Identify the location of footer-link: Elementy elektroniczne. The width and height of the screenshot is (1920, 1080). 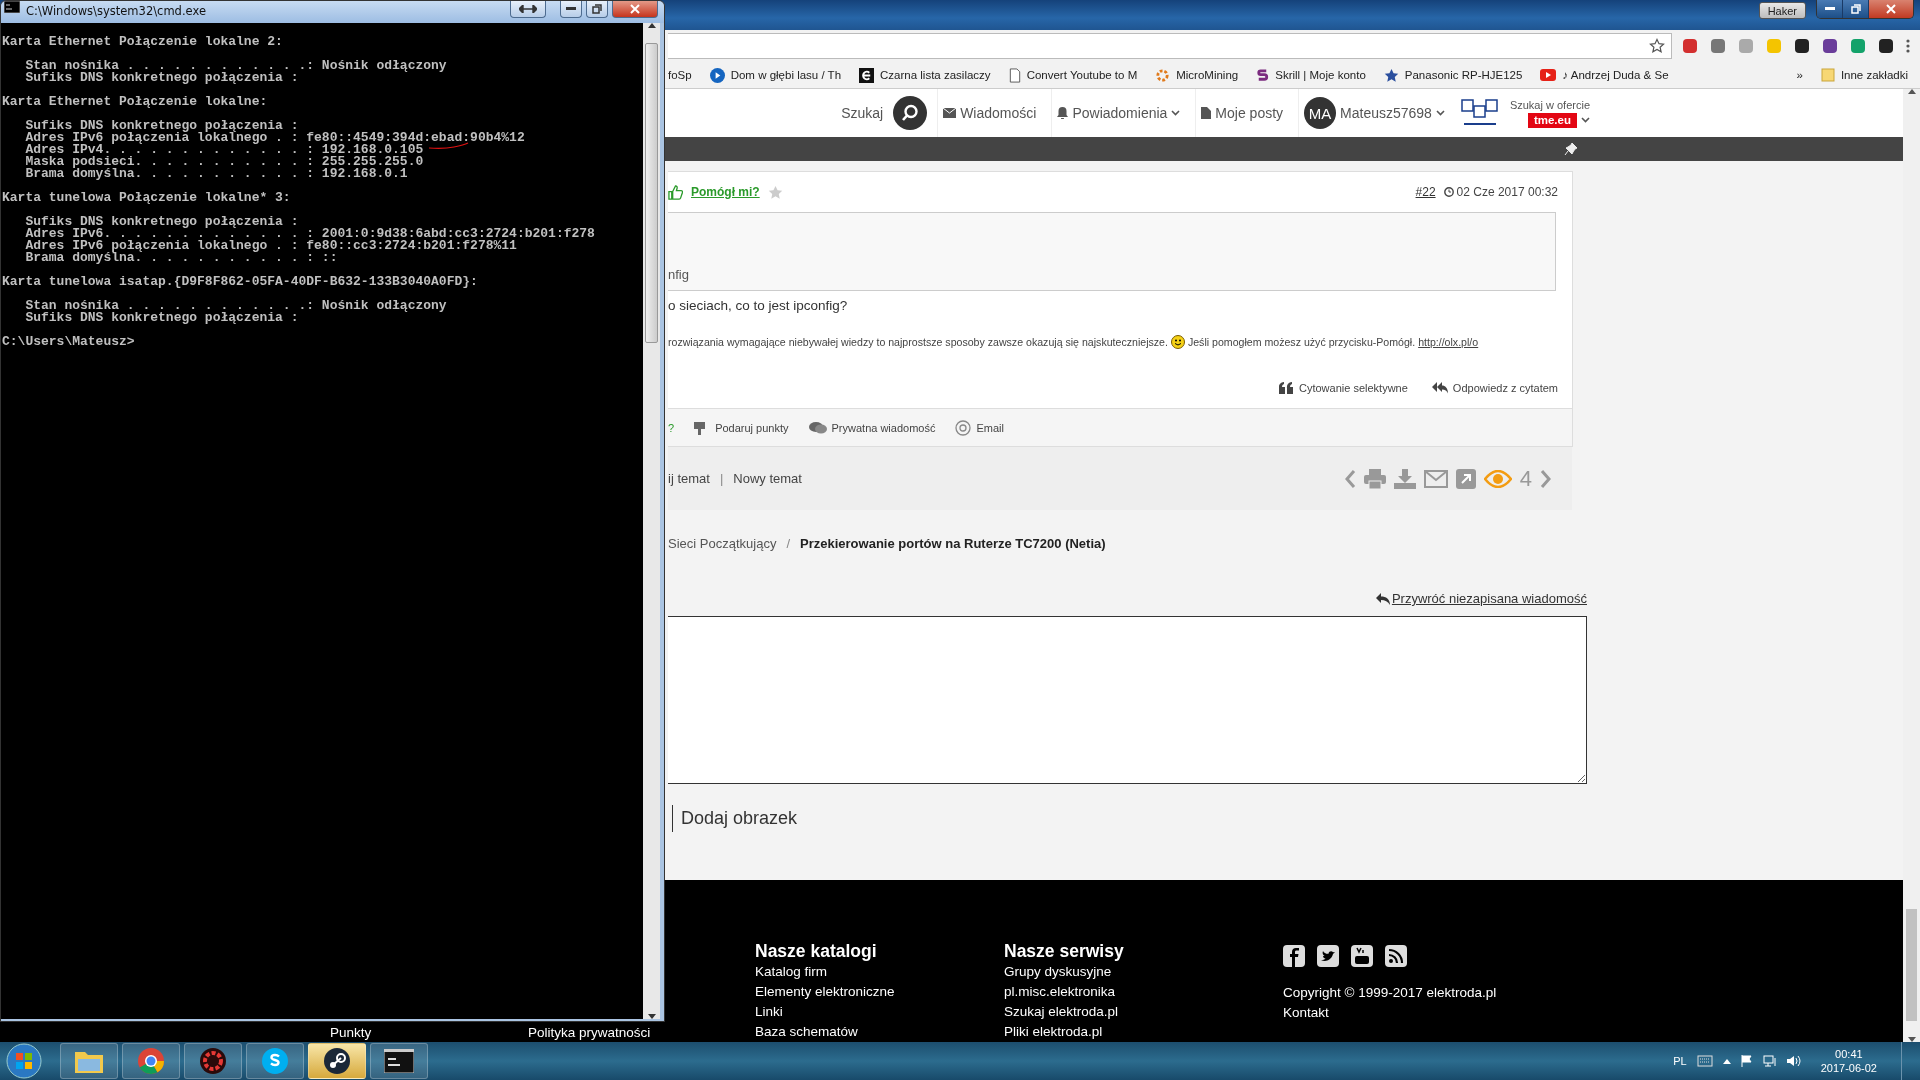
(825, 992).